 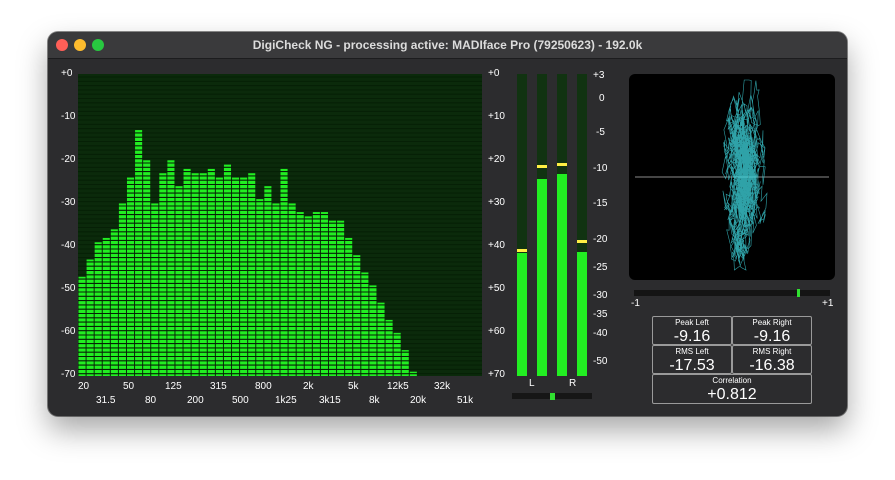 I want to click on freq-label: 125, so click(x=173, y=386).